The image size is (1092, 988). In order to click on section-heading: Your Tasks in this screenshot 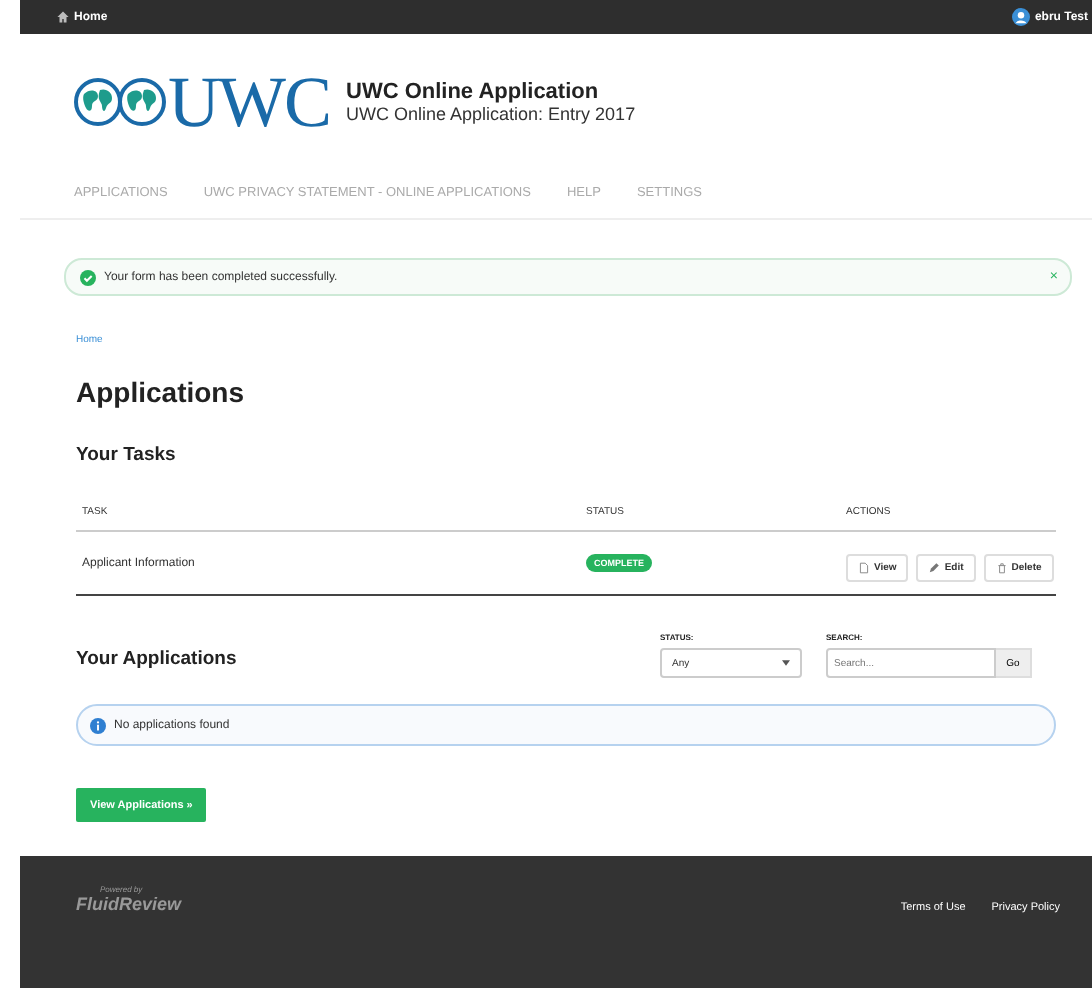, I will do `click(127, 455)`.